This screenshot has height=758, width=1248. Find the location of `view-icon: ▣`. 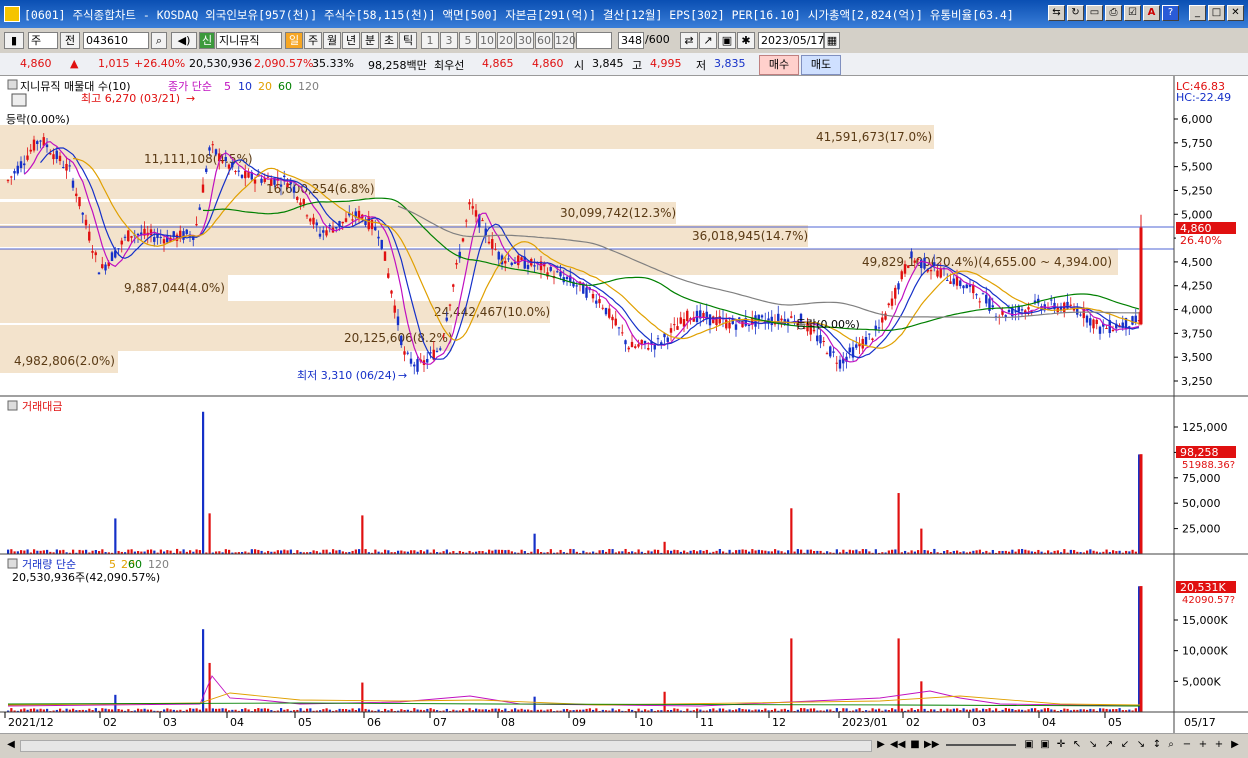

view-icon: ▣ is located at coordinates (1045, 744).